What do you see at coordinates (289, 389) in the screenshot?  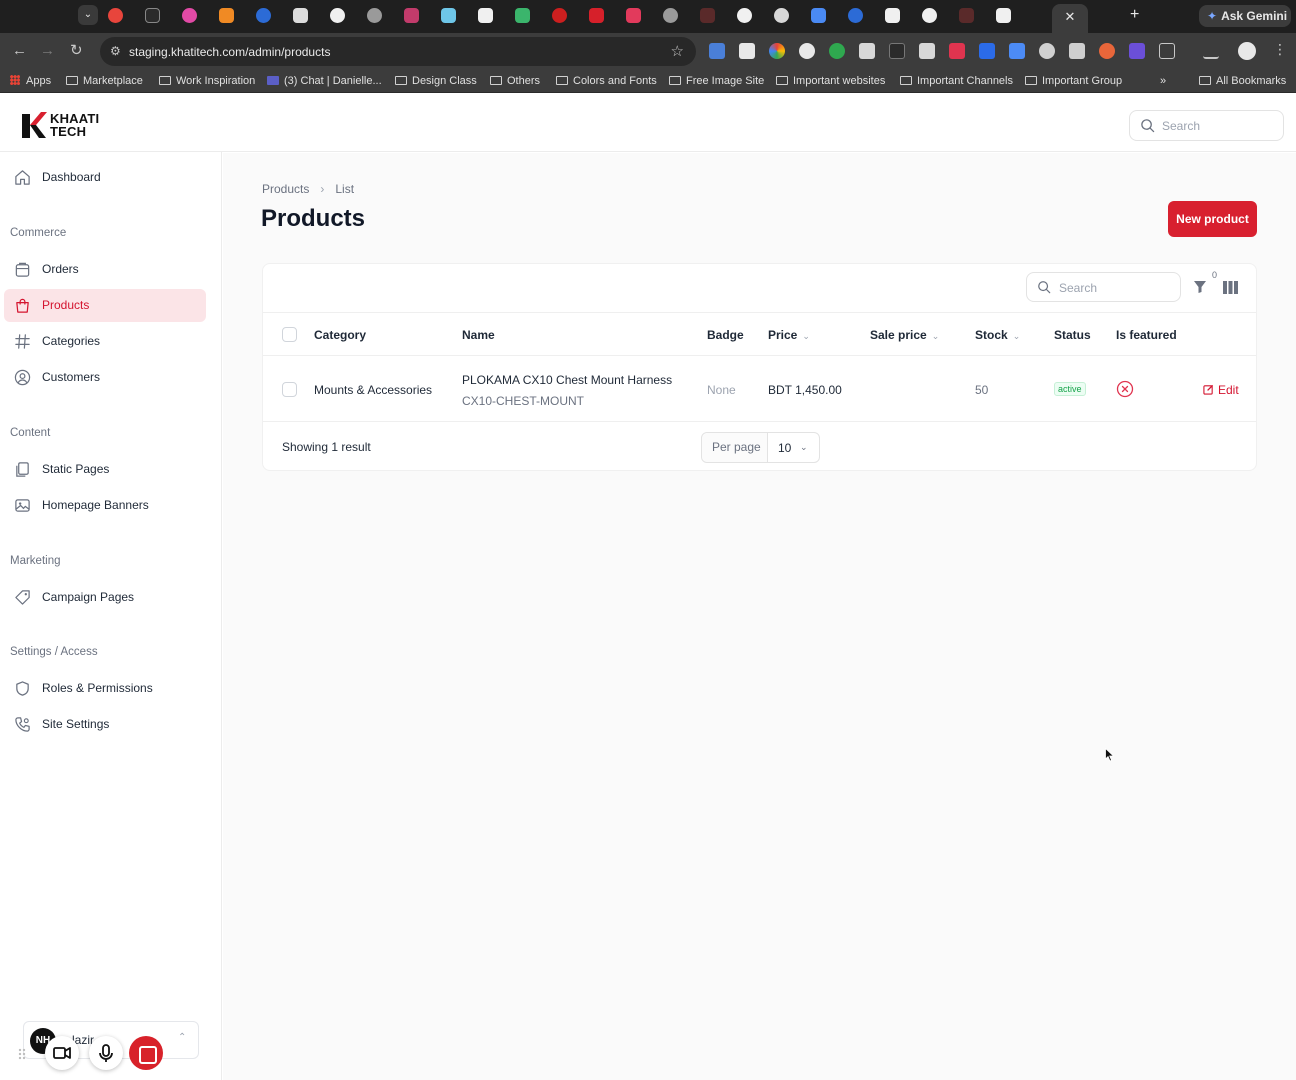 I see `row-checkbox` at bounding box center [289, 389].